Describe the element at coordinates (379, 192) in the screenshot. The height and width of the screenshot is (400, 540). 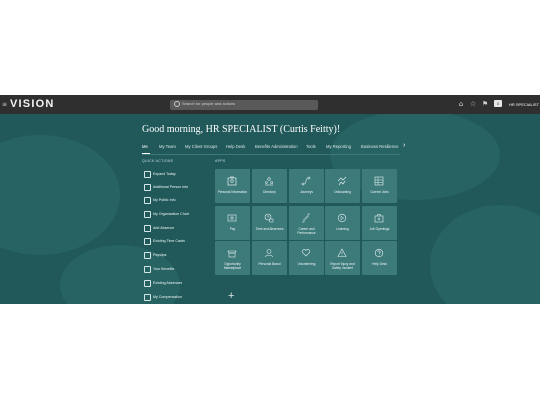
I see `tile-label: Current Jobs` at that location.